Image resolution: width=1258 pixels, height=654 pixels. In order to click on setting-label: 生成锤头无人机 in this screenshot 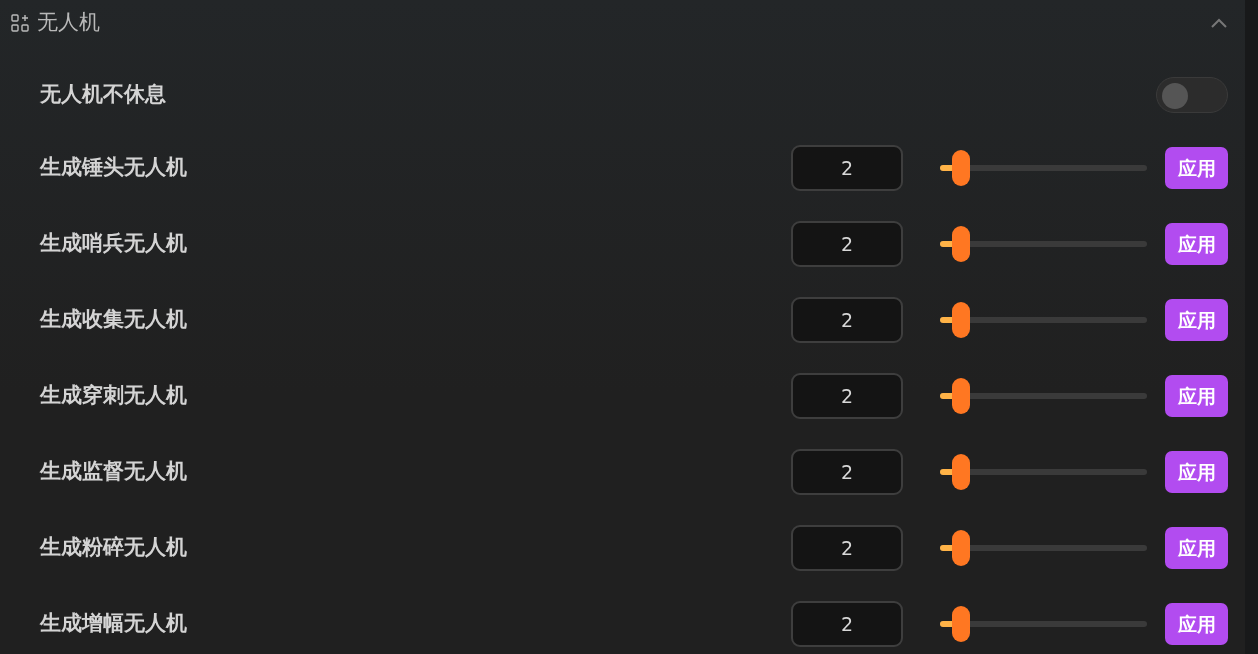, I will do `click(114, 168)`.